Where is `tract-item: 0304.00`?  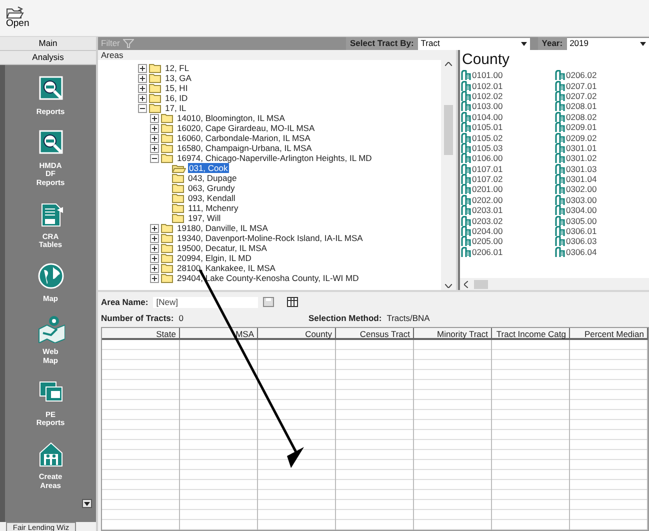
tract-item: 0304.00 is located at coordinates (602, 210).